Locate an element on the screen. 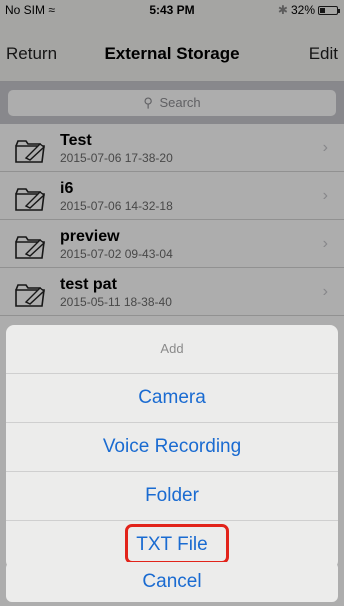  sheet-title: Add is located at coordinates (172, 349).